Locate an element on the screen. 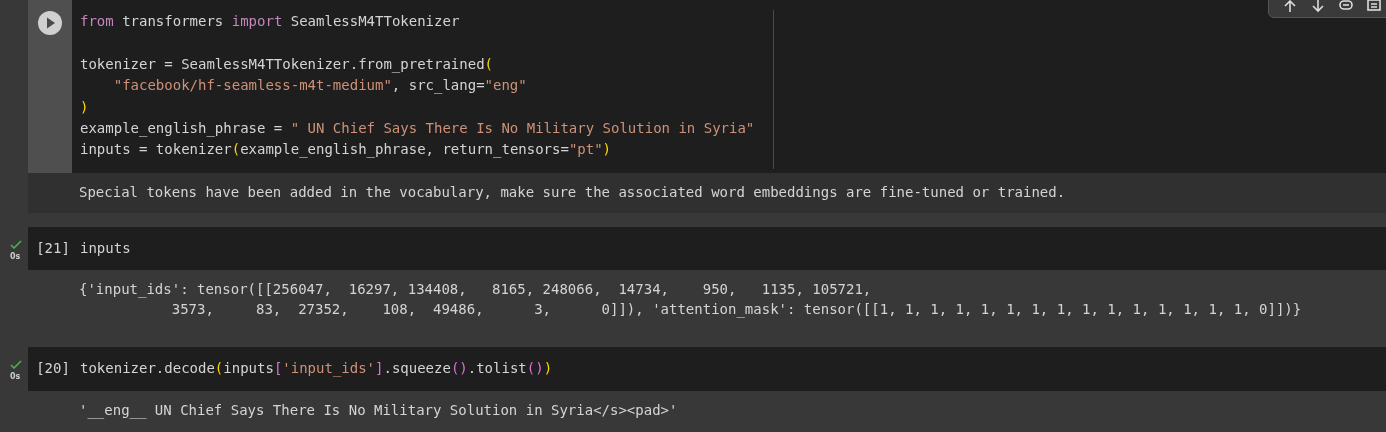  code-cell: [21] inputs is located at coordinates (707, 248).